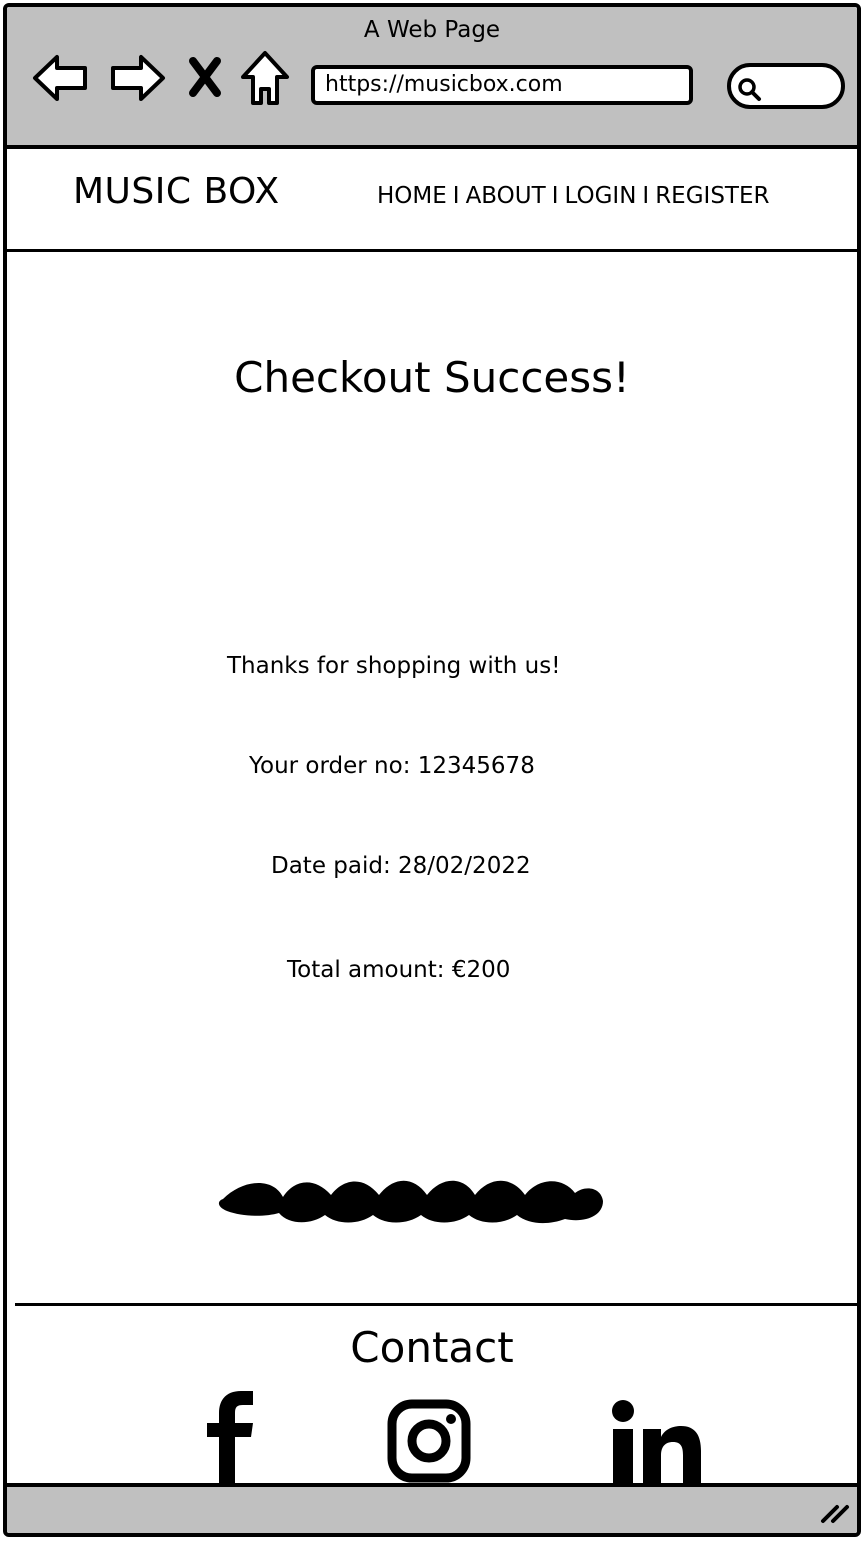 The image size is (868, 1542). What do you see at coordinates (502, 85) in the screenshot?
I see `url-input: https://musicbox.com` at bounding box center [502, 85].